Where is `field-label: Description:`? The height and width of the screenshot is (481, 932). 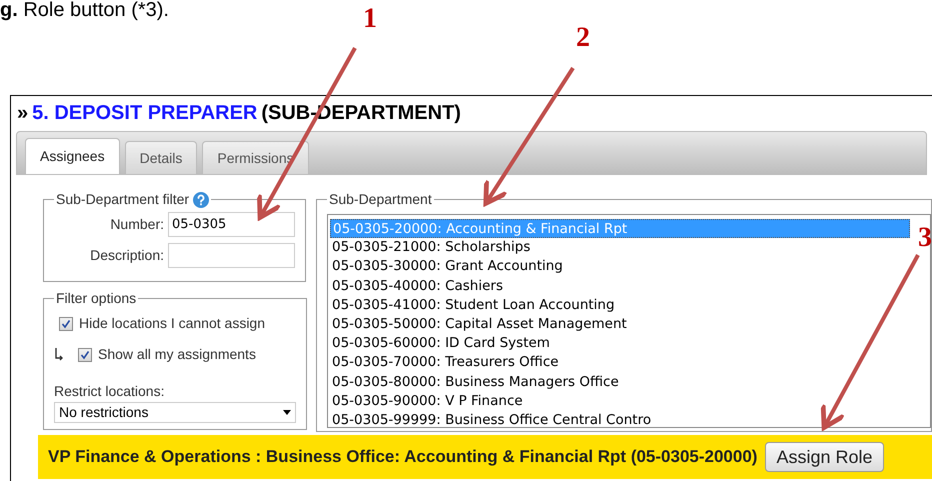 field-label: Description: is located at coordinates (127, 255).